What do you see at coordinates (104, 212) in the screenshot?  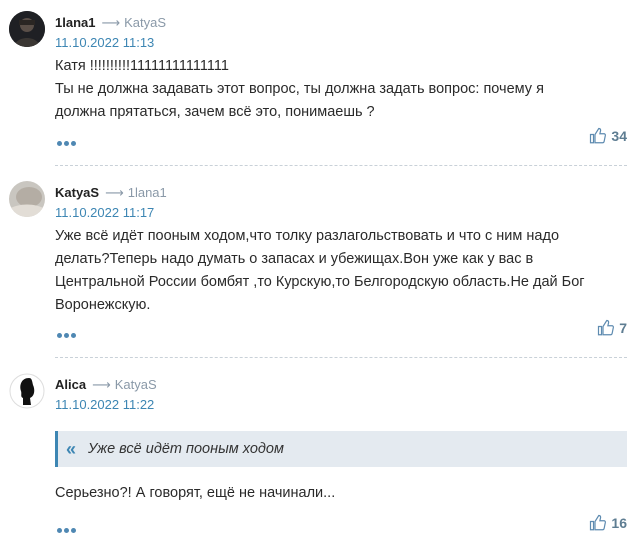 I see `comment-date: 11.10.2022 11:17` at bounding box center [104, 212].